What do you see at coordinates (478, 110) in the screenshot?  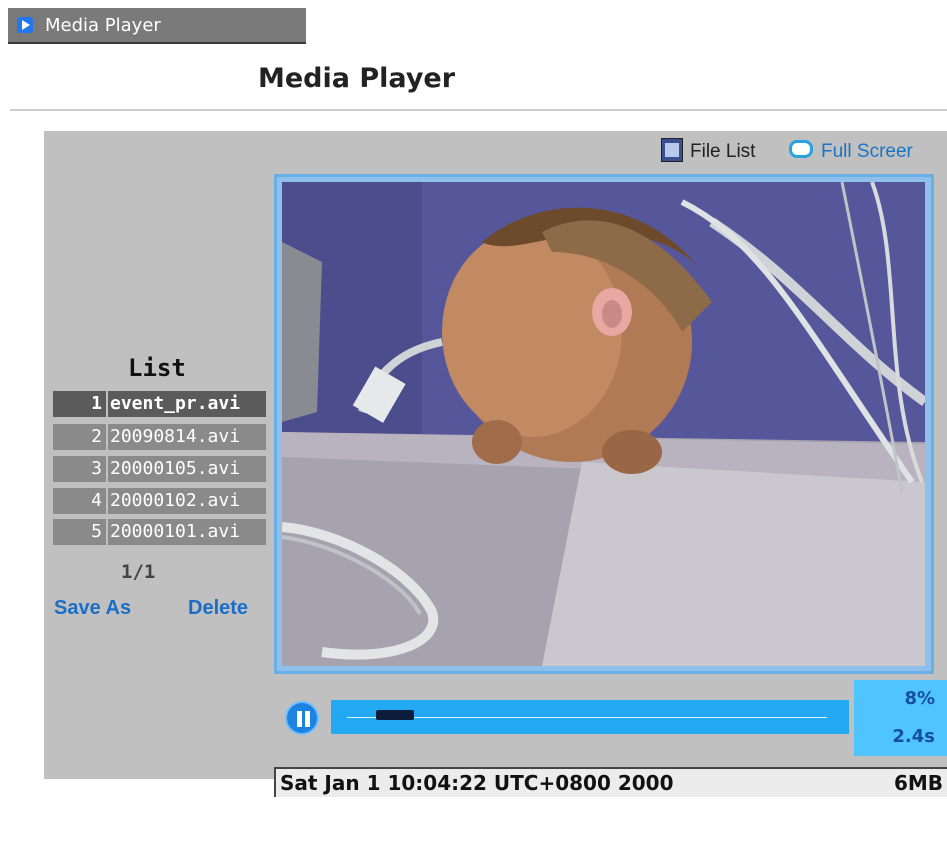 I see `title-divider` at bounding box center [478, 110].